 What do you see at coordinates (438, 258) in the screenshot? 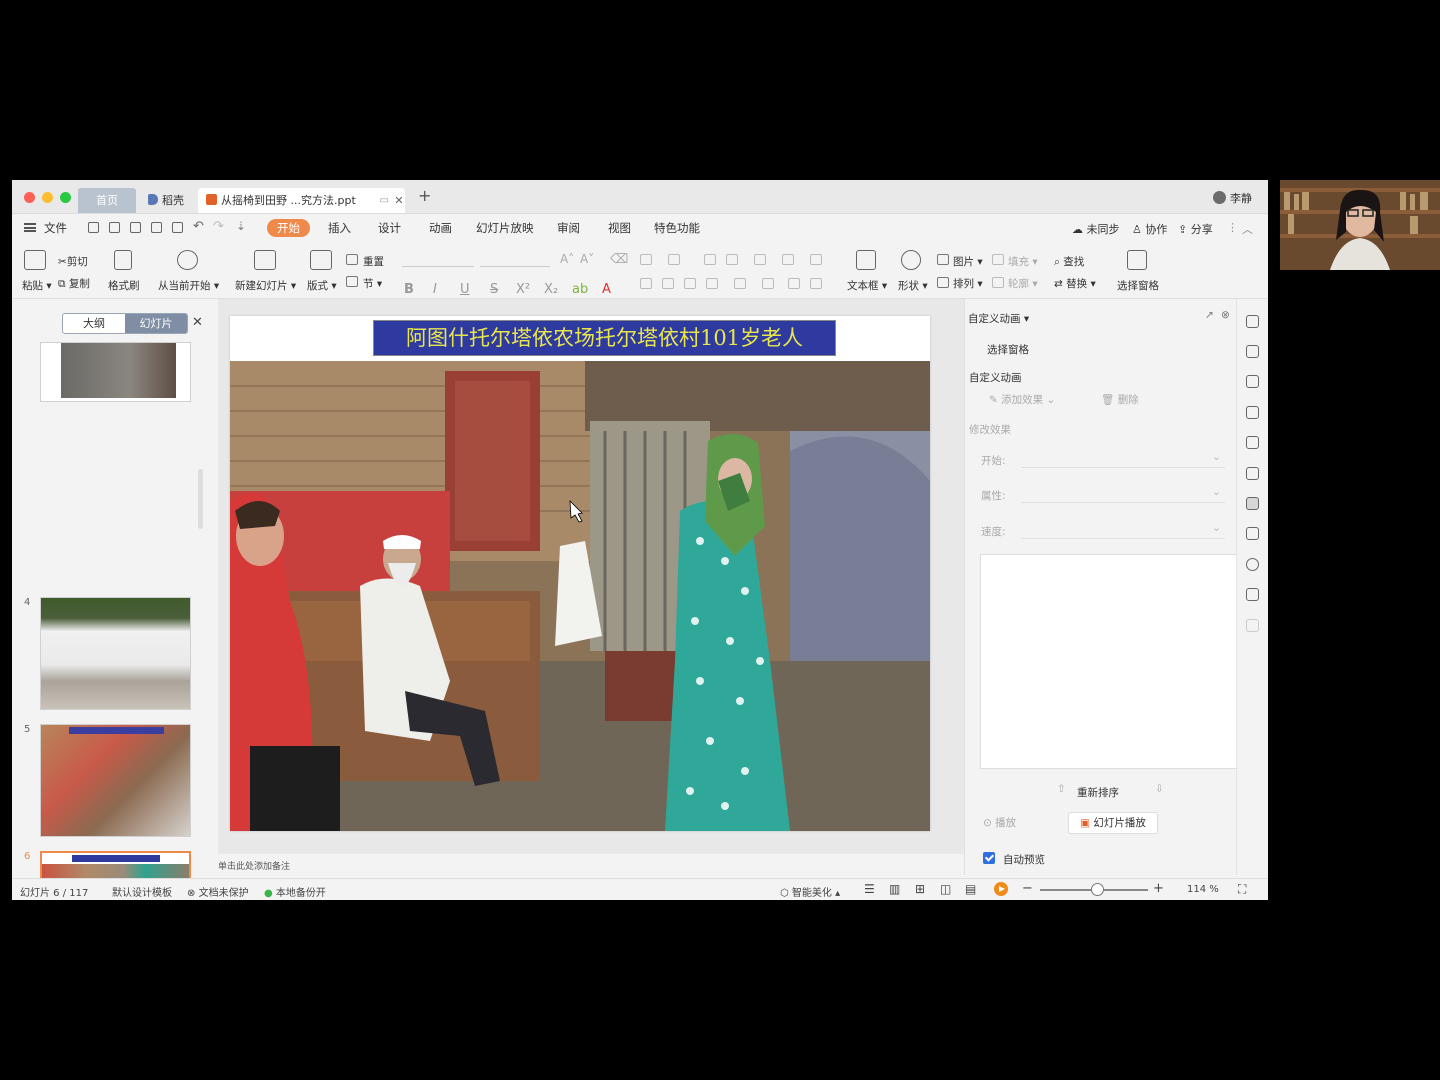
I see `font-family-select` at bounding box center [438, 258].